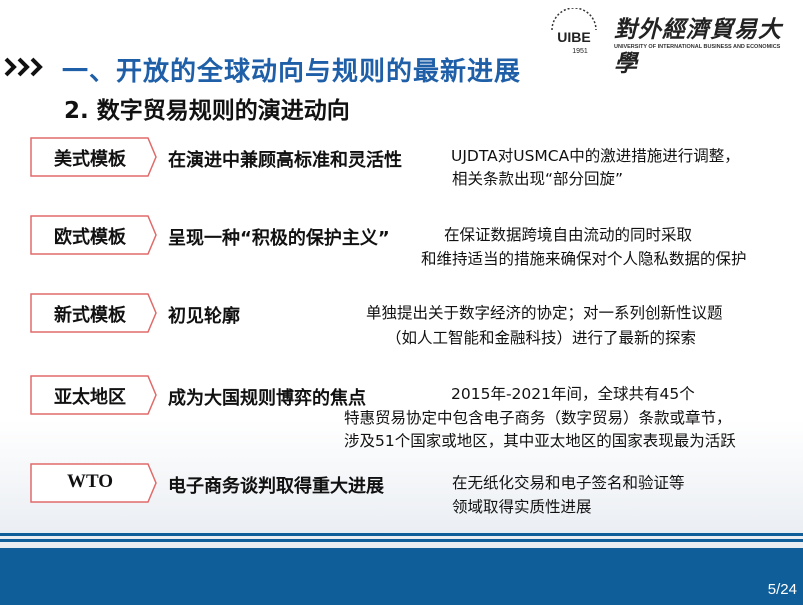  What do you see at coordinates (573, 394) in the screenshot?
I see `row-desc-line: 2015年-2021年间，全球共有45个` at bounding box center [573, 394].